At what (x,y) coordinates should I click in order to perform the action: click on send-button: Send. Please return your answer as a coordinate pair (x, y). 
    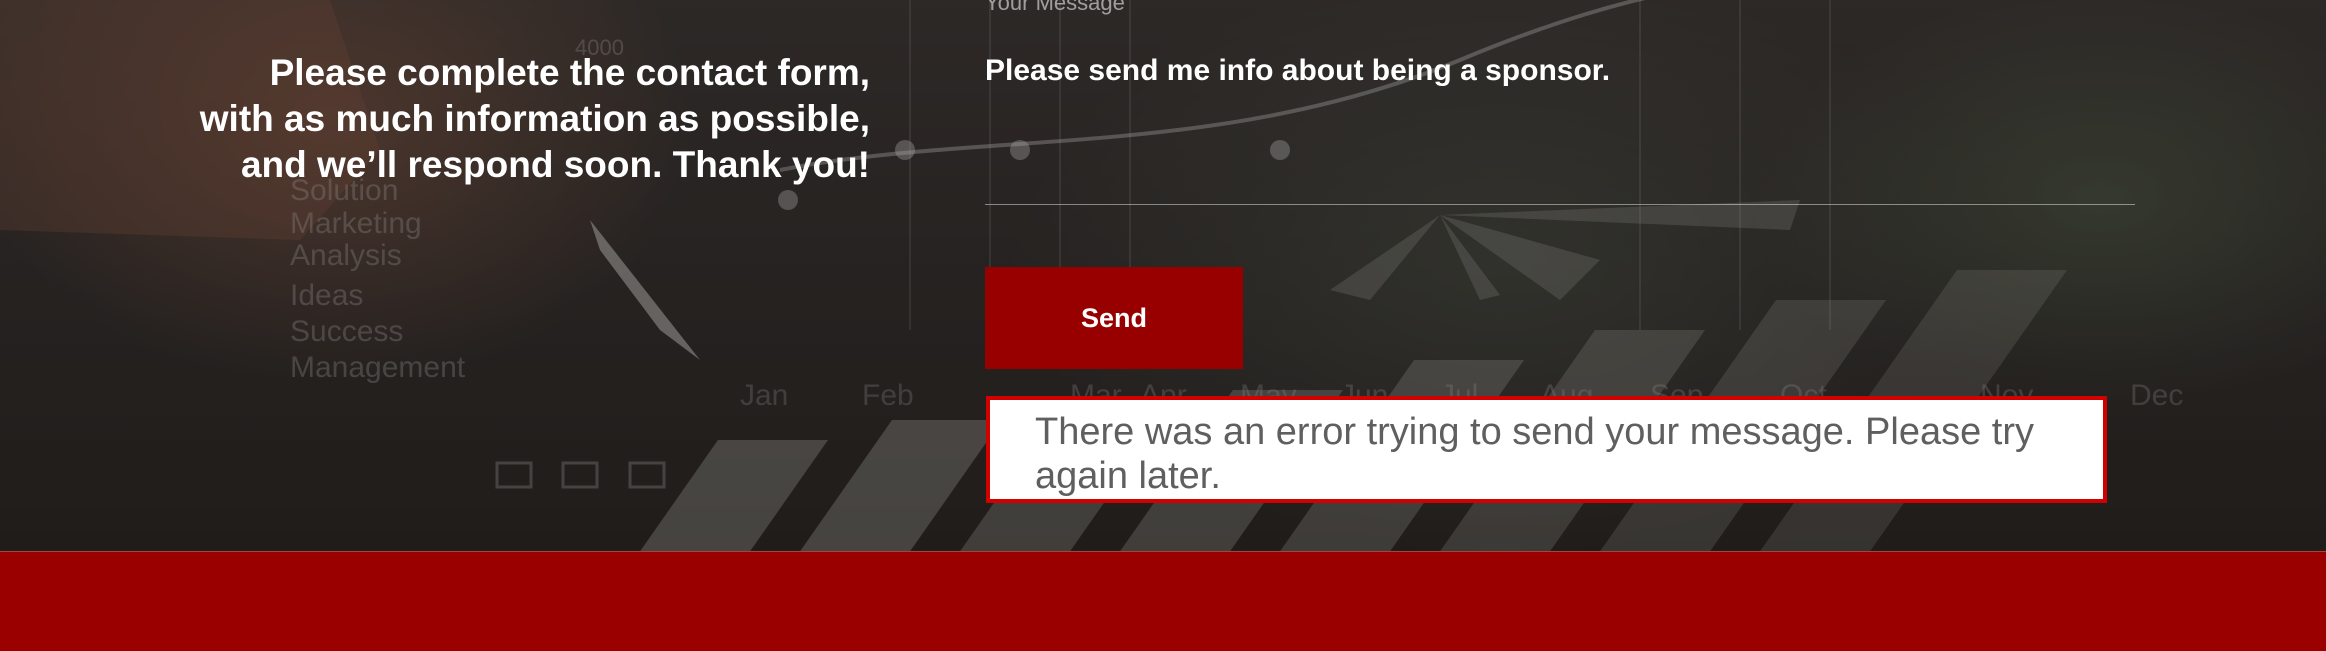
    Looking at the image, I should click on (1114, 318).